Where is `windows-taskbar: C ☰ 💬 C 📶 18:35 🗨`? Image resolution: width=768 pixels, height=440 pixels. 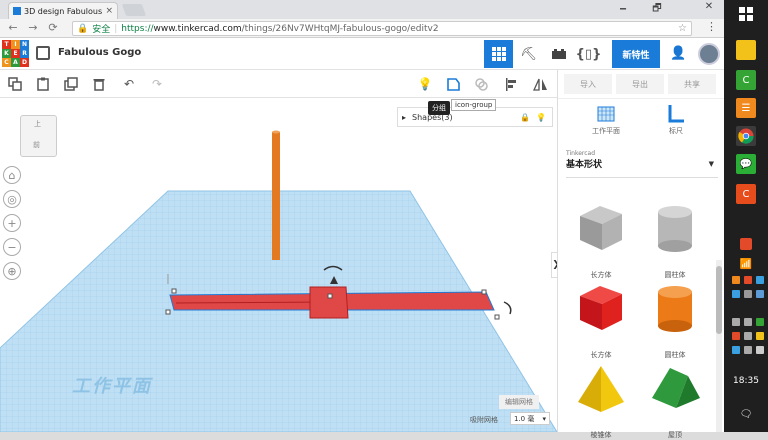
windows-taskbar: C ☰ 💬 C 📶 18:35 🗨 is located at coordinates (746, 216).